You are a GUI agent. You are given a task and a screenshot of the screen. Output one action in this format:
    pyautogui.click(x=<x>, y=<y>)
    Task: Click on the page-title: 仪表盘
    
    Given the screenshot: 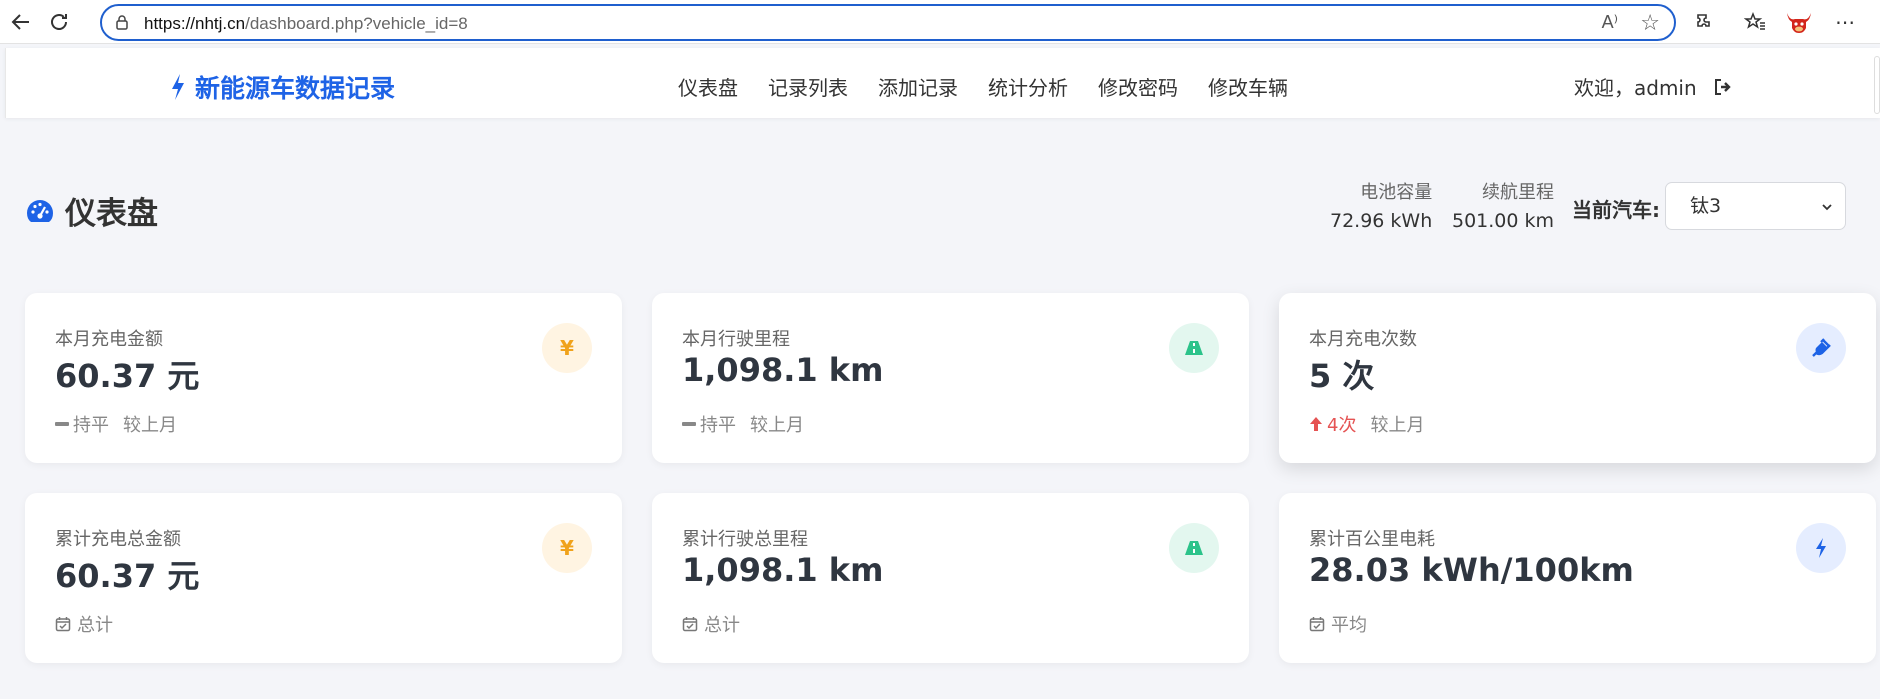 What is the action you would take?
    pyautogui.click(x=91, y=210)
    